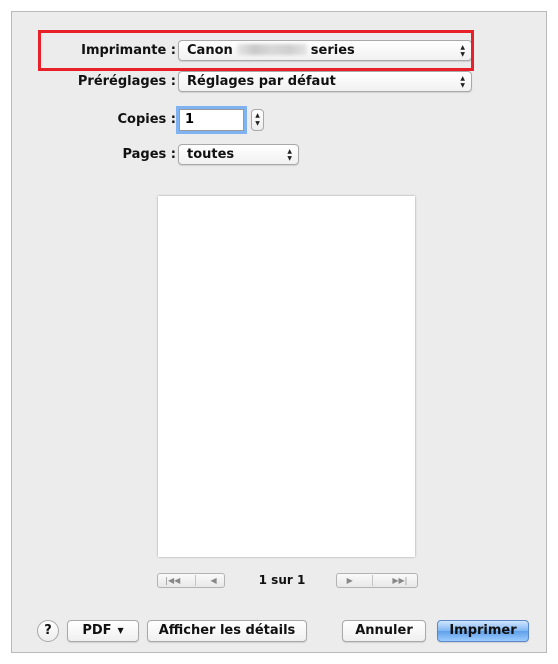 The width and height of the screenshot is (558, 664). Describe the element at coordinates (214, 580) in the screenshot. I see `previous-page-icon: ◀` at that location.